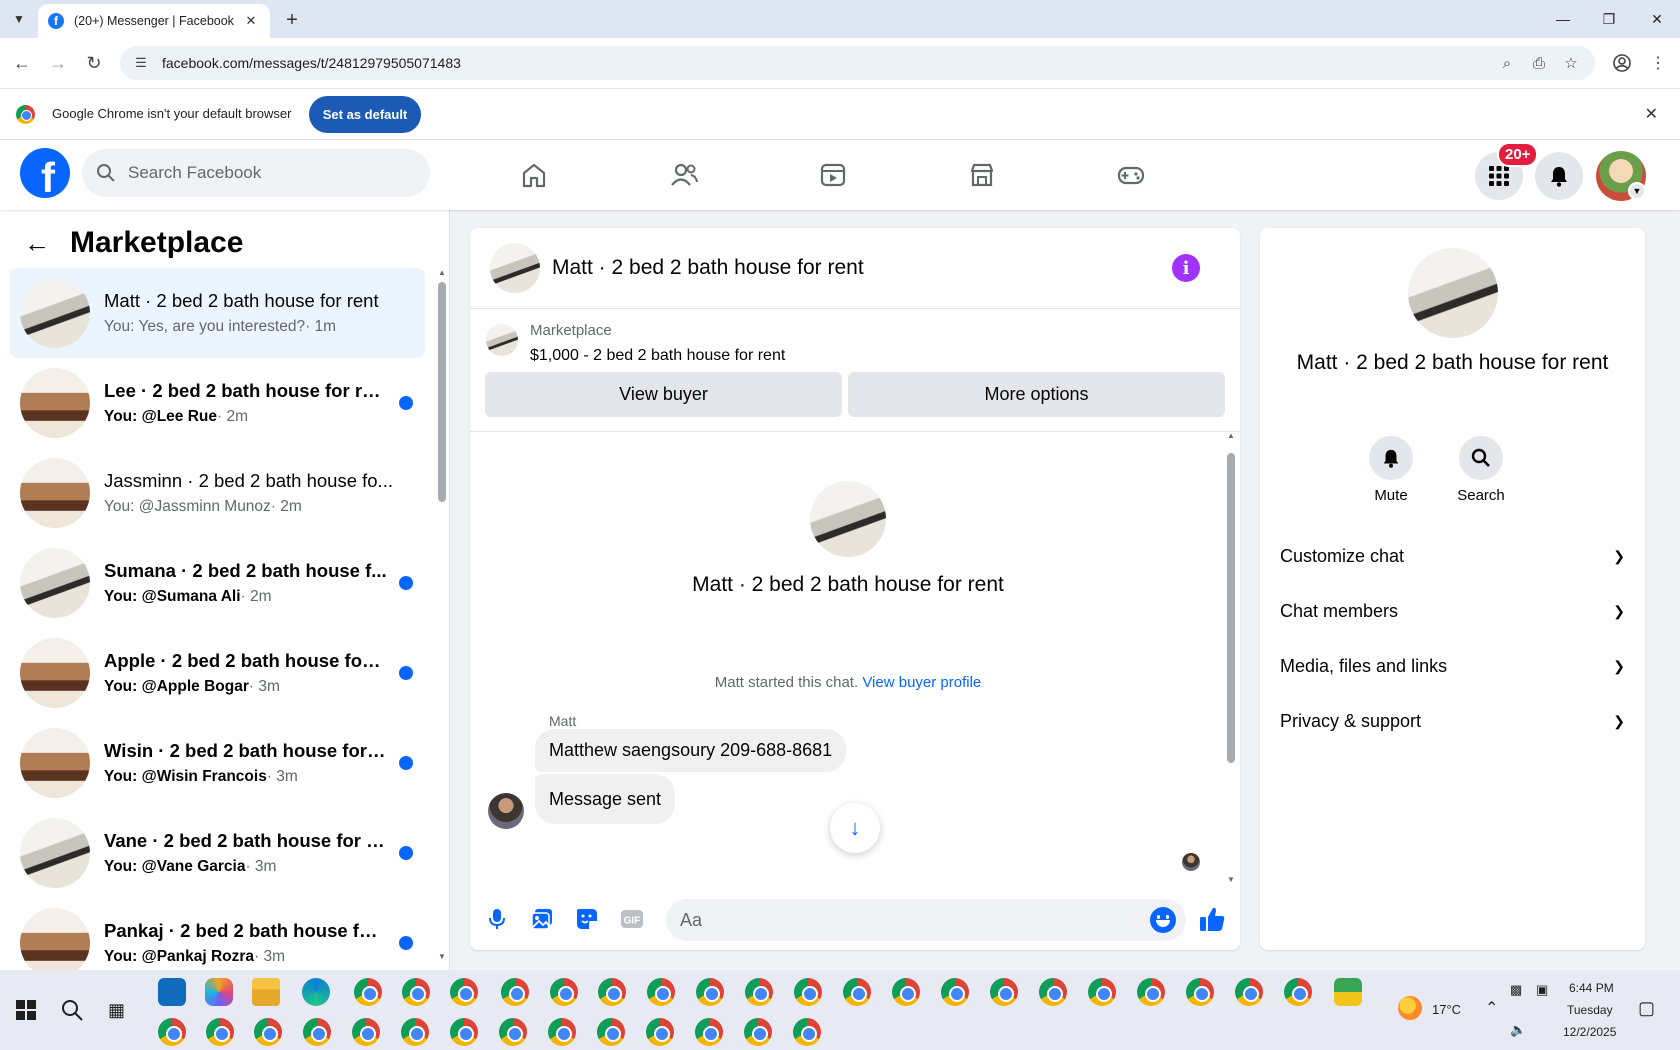 This screenshot has width=1680, height=1050. I want to click on weather-icon, so click(1410, 1008).